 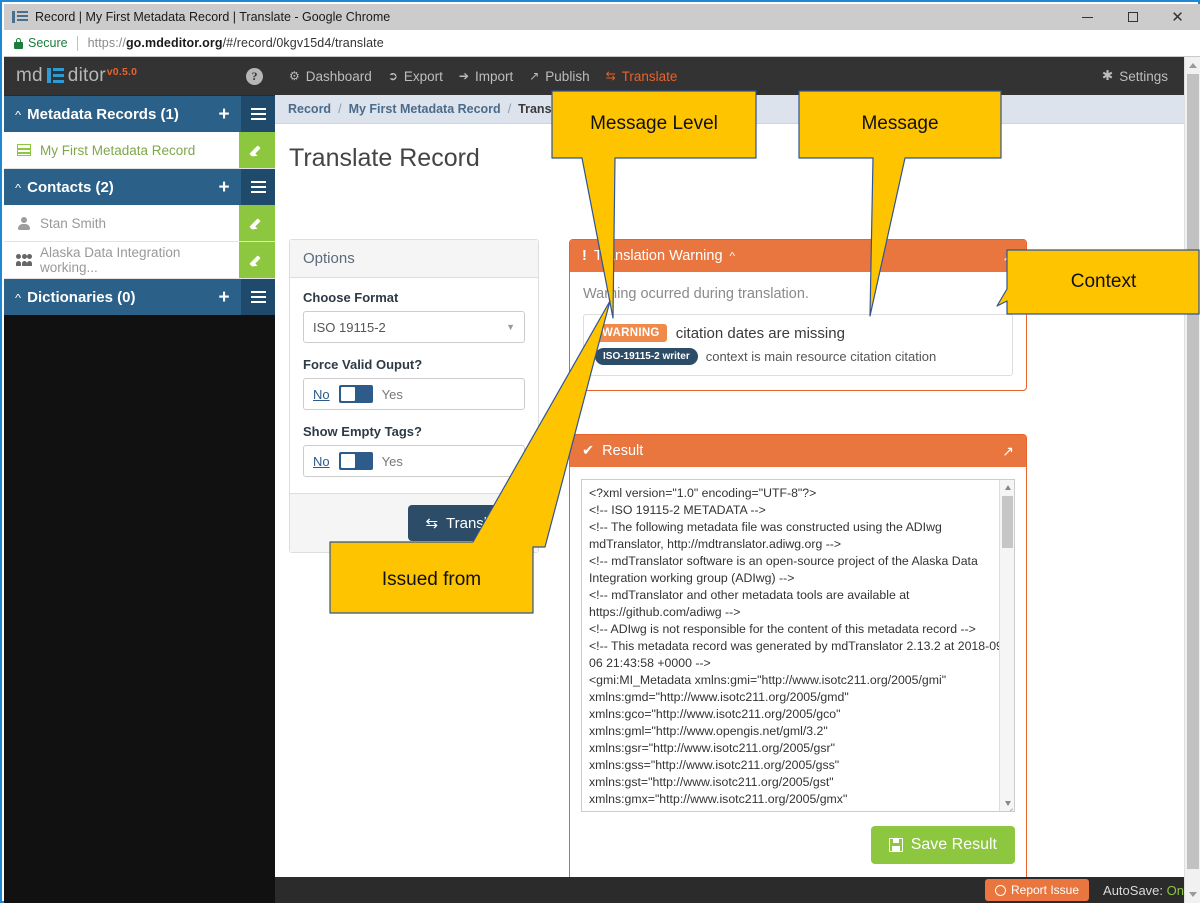 I want to click on sidebar-group-contacts: ^ Contacts (2) +, so click(x=139, y=187).